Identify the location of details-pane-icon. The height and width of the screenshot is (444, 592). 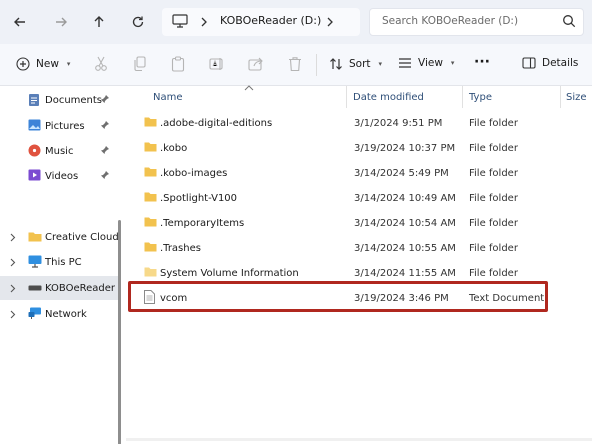
(529, 63).